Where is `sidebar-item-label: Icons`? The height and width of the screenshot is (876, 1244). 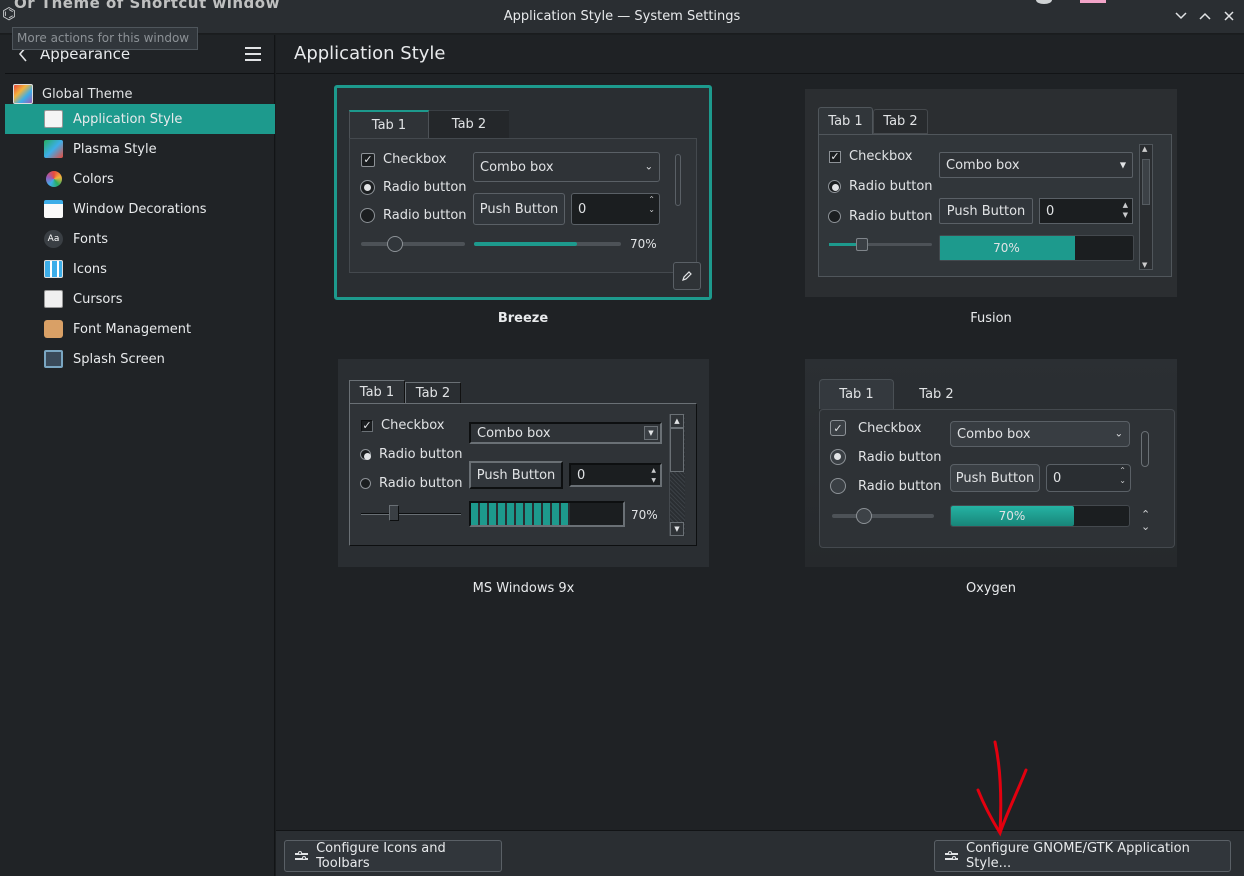
sidebar-item-label: Icons is located at coordinates (90, 269).